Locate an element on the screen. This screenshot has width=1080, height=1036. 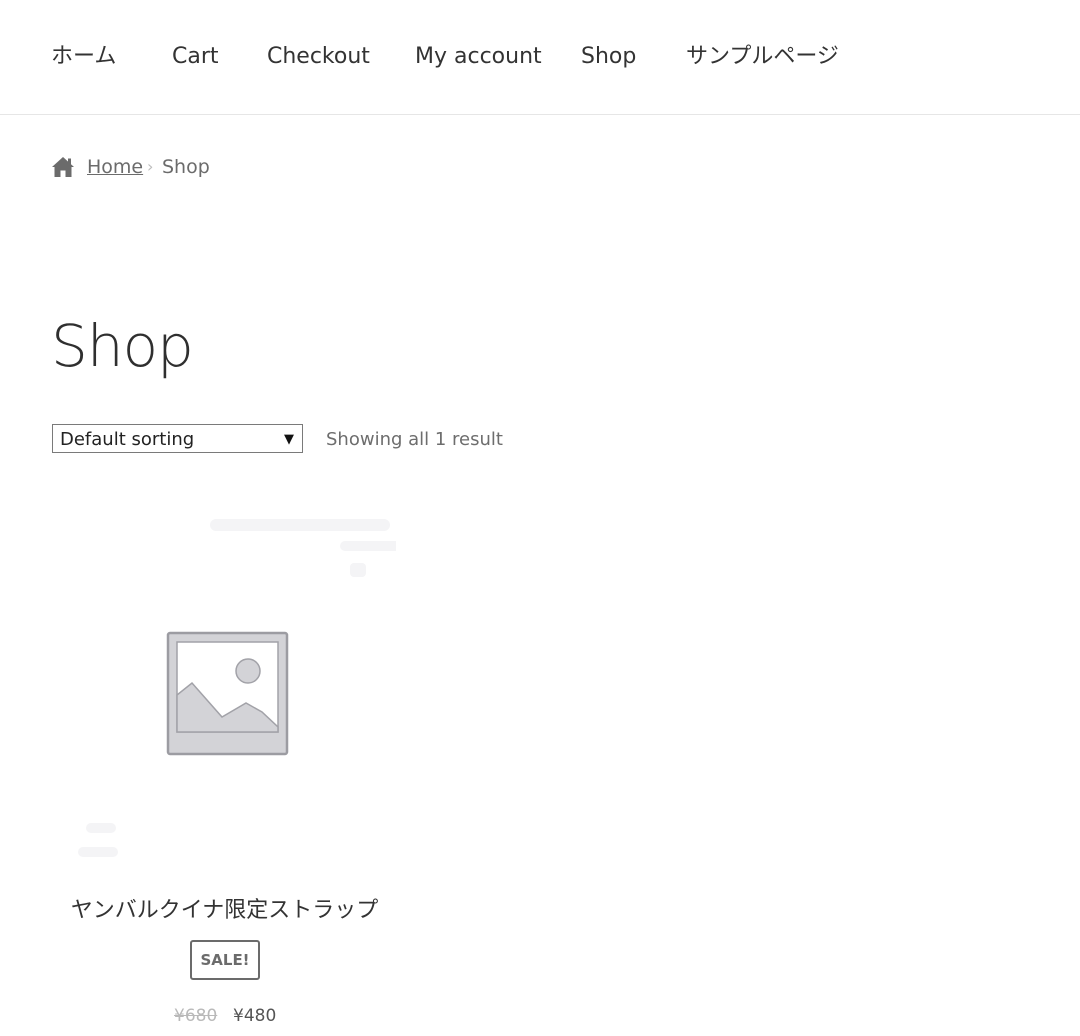
sale-badge: SALE! is located at coordinates (225, 960).